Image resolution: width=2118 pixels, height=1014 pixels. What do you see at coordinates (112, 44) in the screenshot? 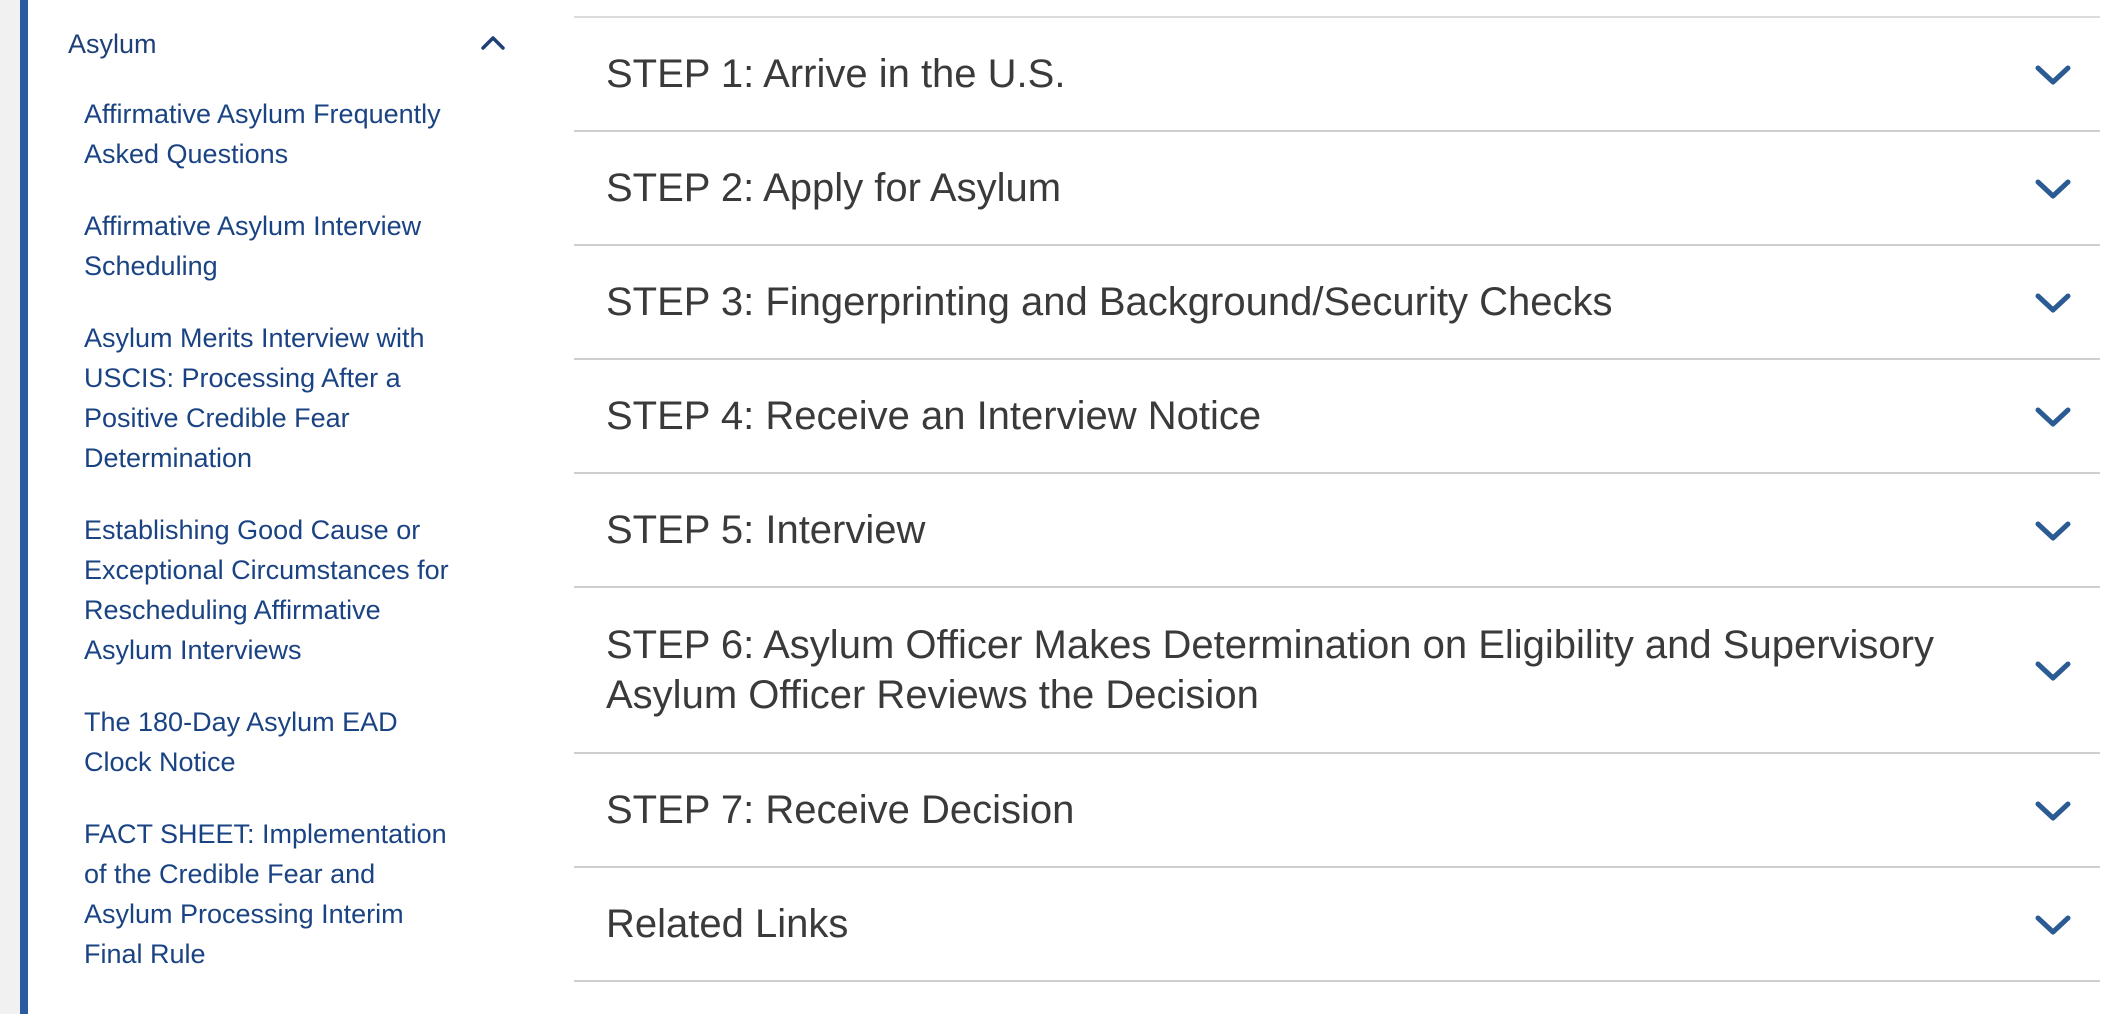
I see `sidebar-section-title: Asylum` at bounding box center [112, 44].